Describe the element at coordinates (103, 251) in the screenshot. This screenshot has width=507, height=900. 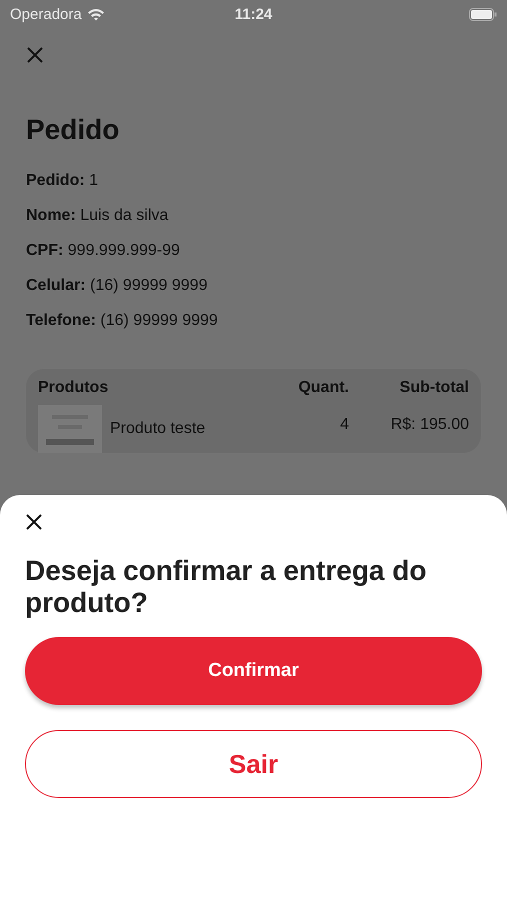
I see `info-line: CPF: 999.999.999-99` at that location.